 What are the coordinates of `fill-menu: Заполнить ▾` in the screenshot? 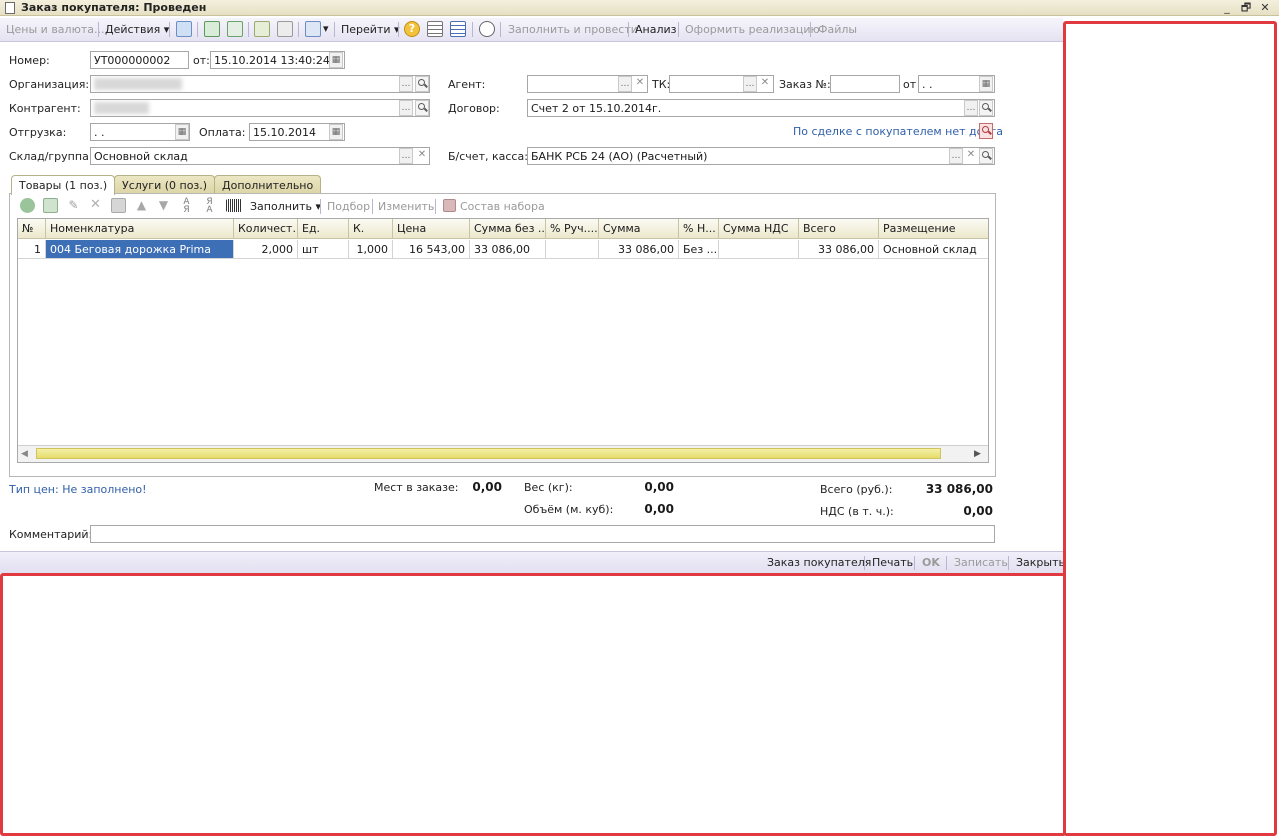 It's located at (285, 206).